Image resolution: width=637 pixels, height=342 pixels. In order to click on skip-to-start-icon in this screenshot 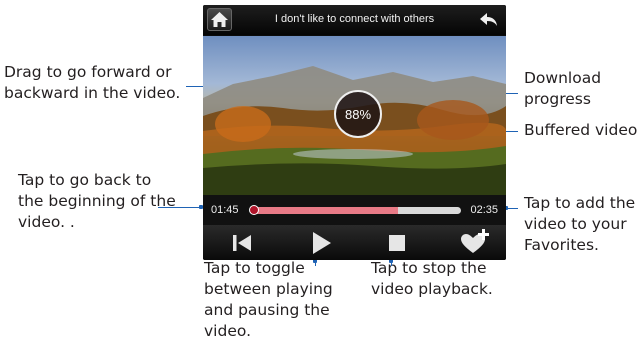, I will do `click(242, 243)`.